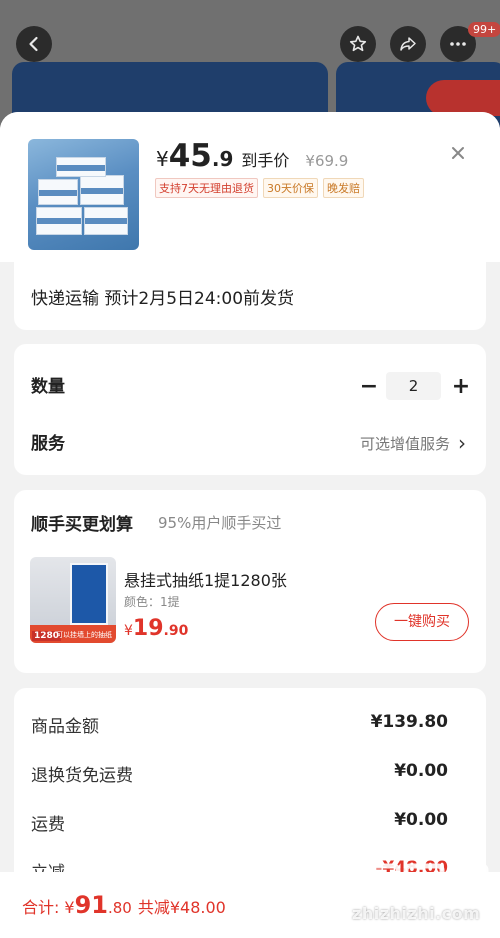 Image resolution: width=500 pixels, height=938 pixels. I want to click on summary-label: 商品金额, so click(65, 727).